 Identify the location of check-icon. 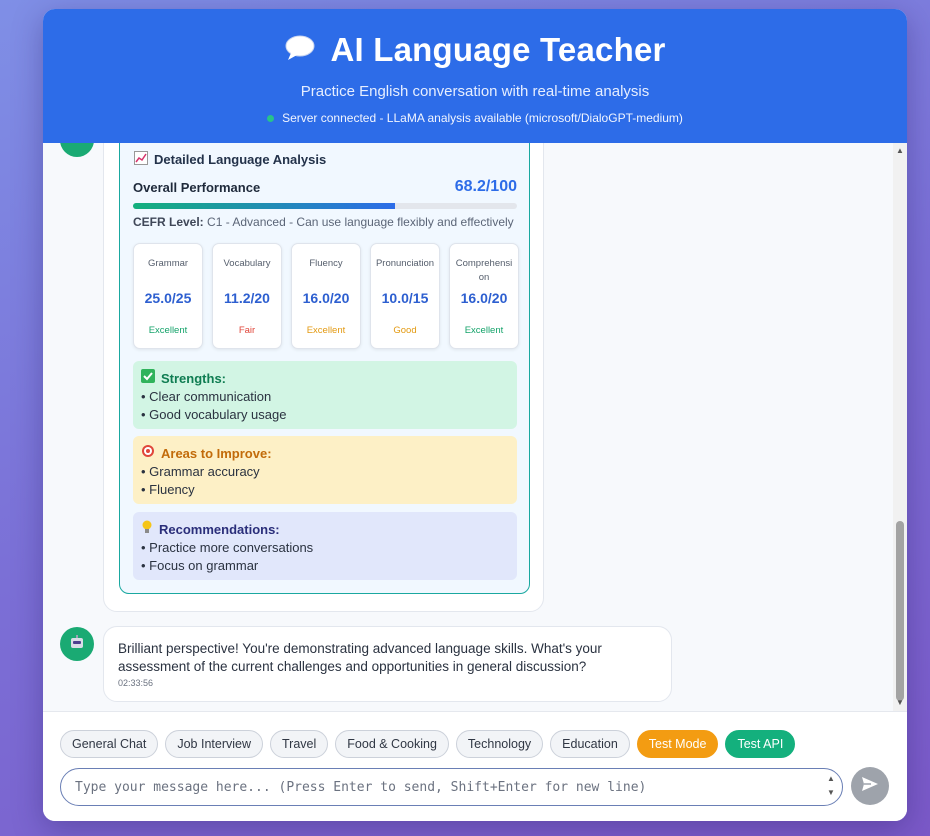
(148, 378).